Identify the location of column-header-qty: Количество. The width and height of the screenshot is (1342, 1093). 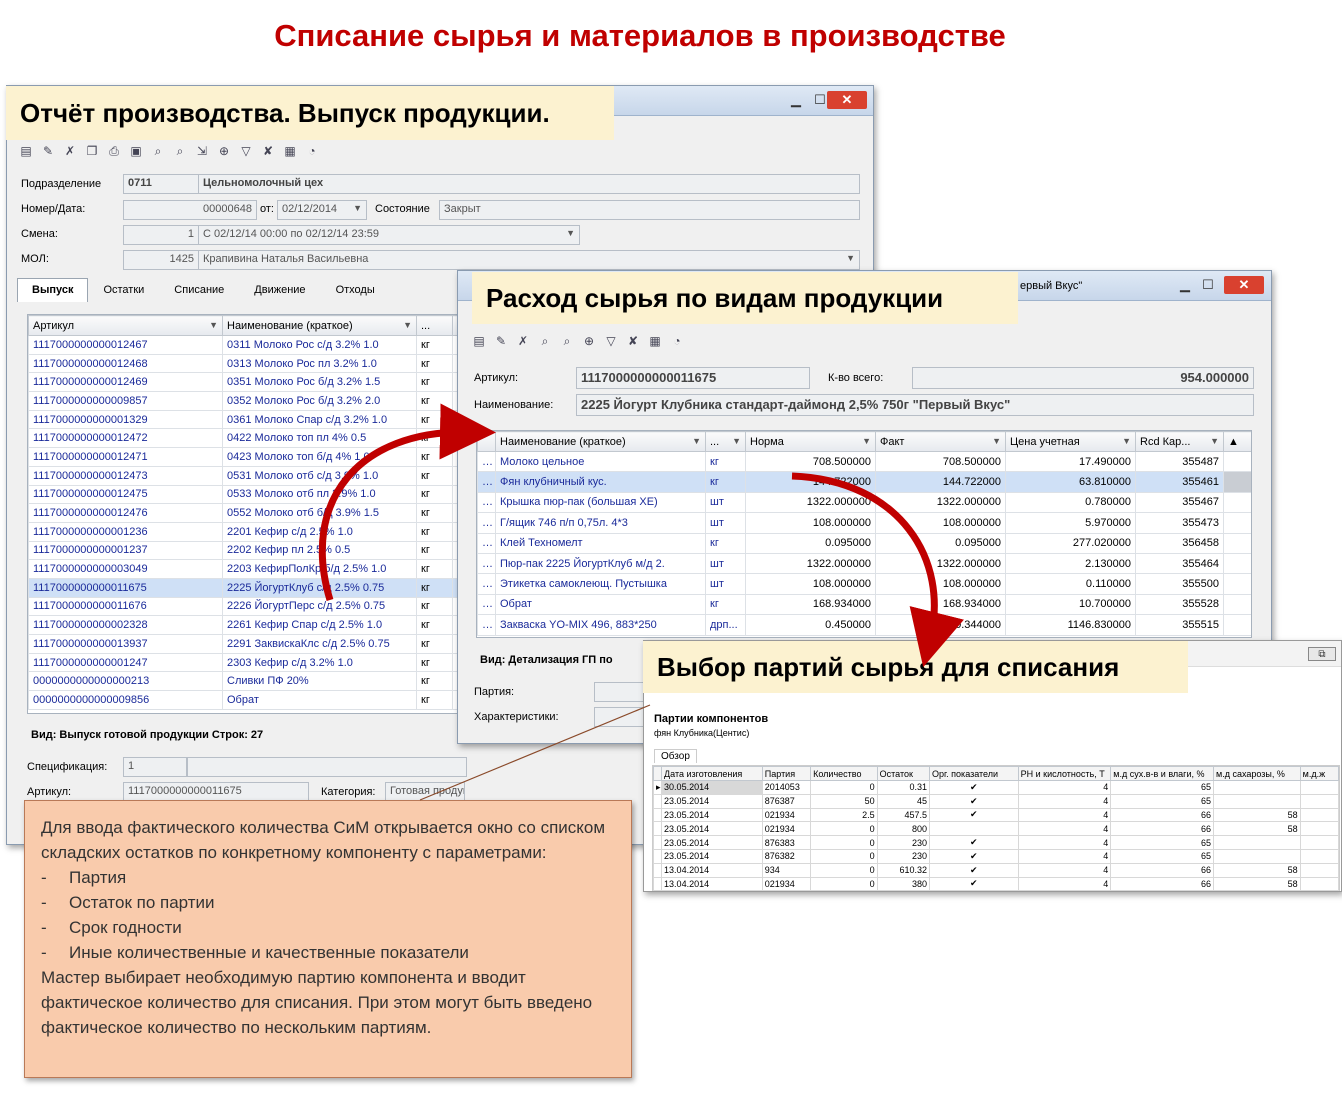
(844, 773).